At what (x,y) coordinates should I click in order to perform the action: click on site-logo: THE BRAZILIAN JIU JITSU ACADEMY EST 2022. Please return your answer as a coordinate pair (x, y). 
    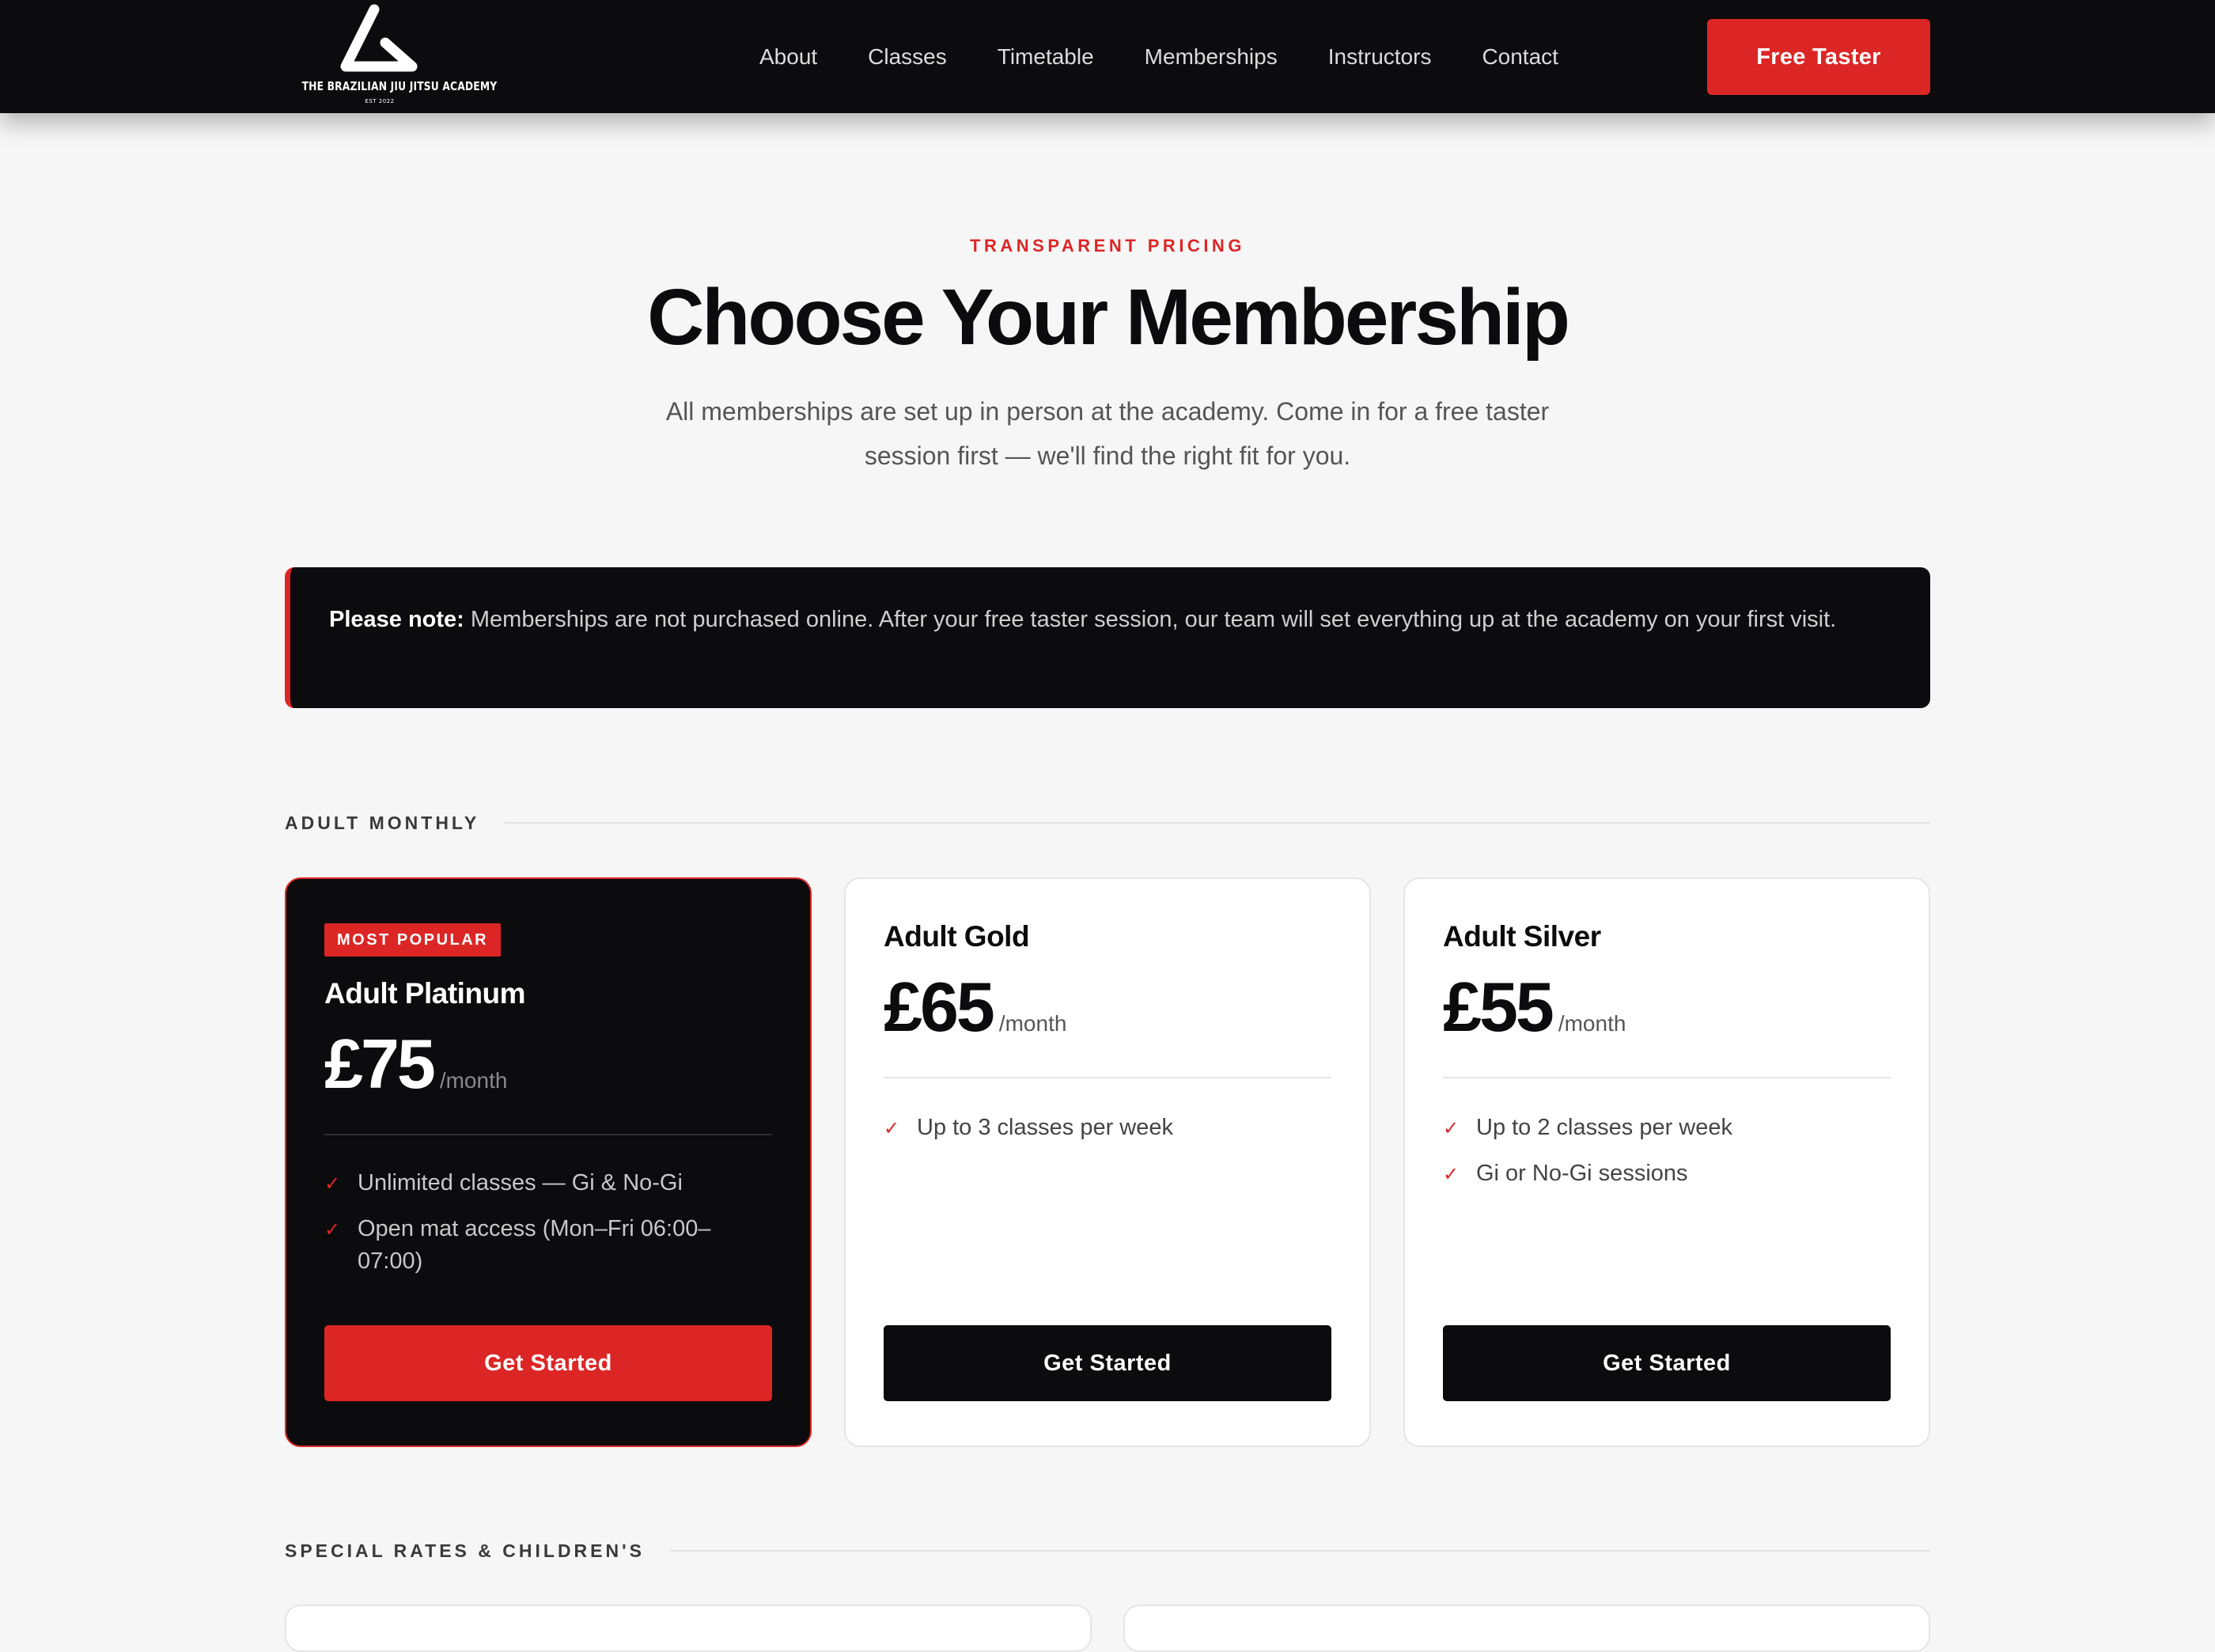
    Looking at the image, I should click on (391, 57).